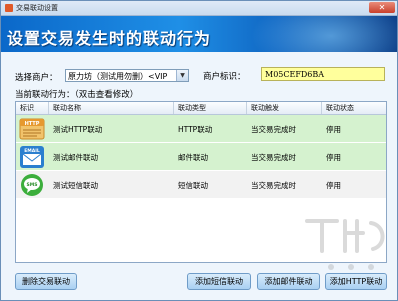  Describe the element at coordinates (118, 76) in the screenshot. I see `merchant-select-value: 原力坊（测试用勿删）<VIP` at that location.